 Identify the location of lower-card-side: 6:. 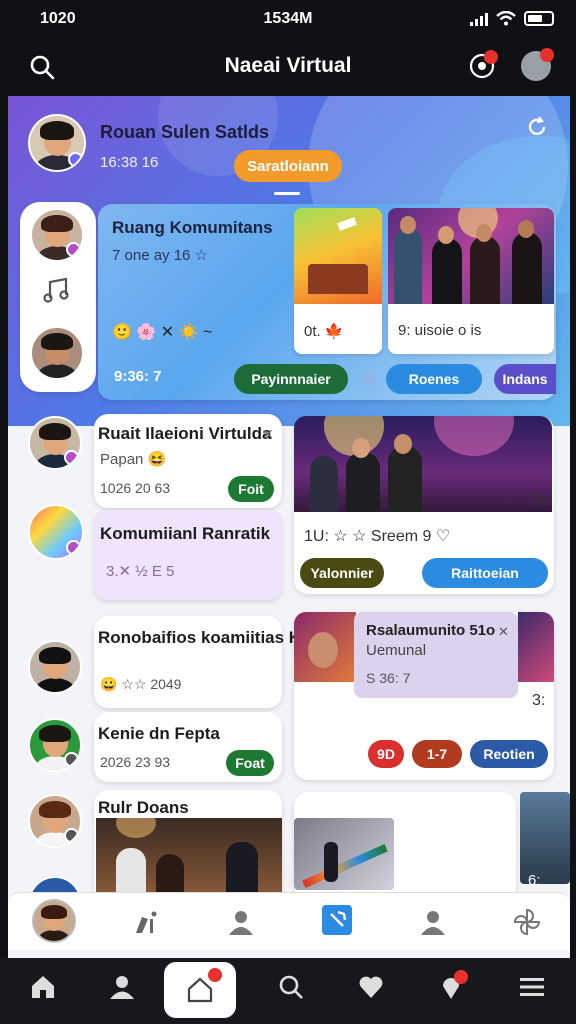
(534, 880).